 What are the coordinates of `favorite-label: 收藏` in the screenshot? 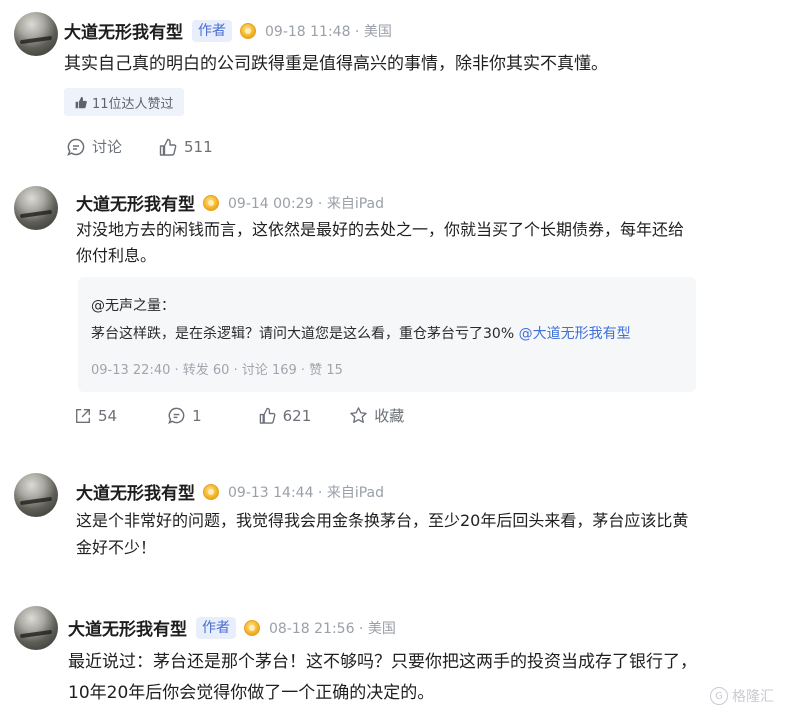 It's located at (389, 416).